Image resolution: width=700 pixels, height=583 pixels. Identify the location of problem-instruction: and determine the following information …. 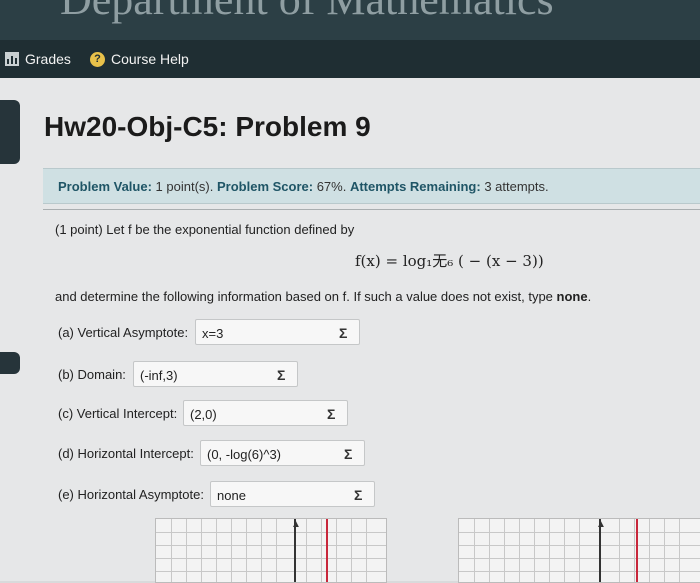
(323, 296).